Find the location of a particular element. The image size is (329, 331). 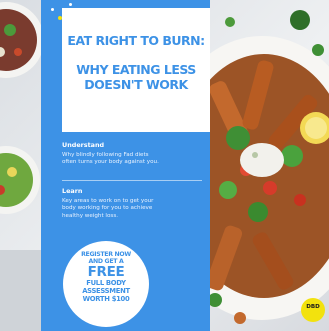

section-understand-title: Understand is located at coordinates (83, 145).